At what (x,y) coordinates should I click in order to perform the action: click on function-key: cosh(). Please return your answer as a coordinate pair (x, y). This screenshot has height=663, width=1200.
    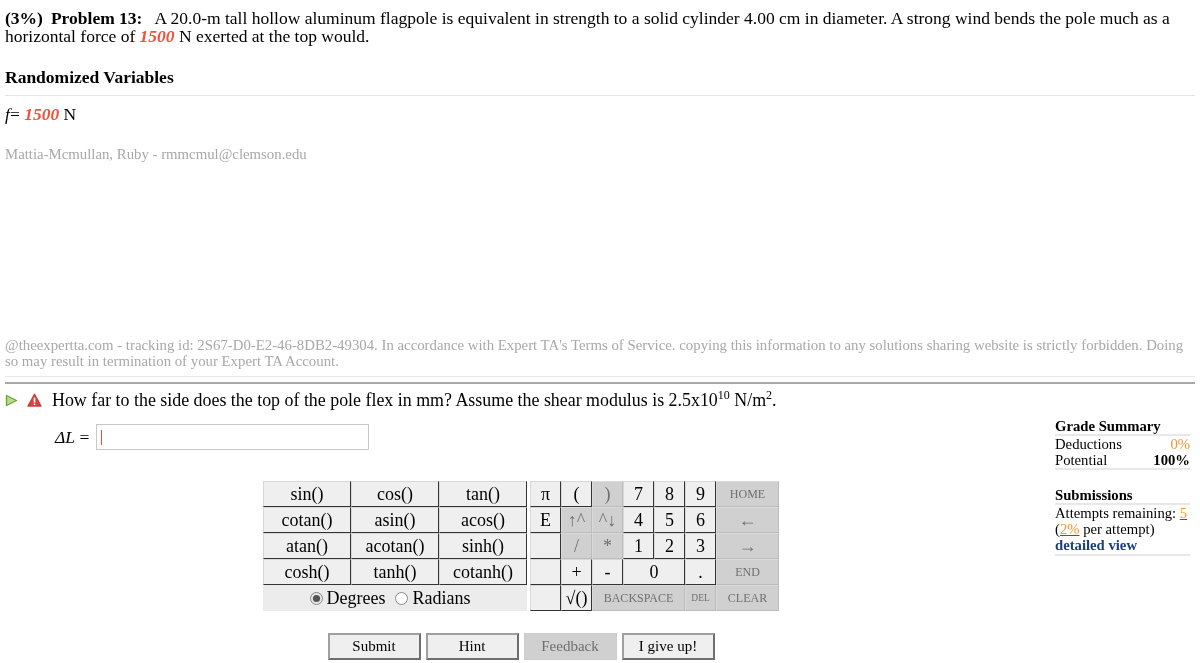
    Looking at the image, I should click on (307, 572).